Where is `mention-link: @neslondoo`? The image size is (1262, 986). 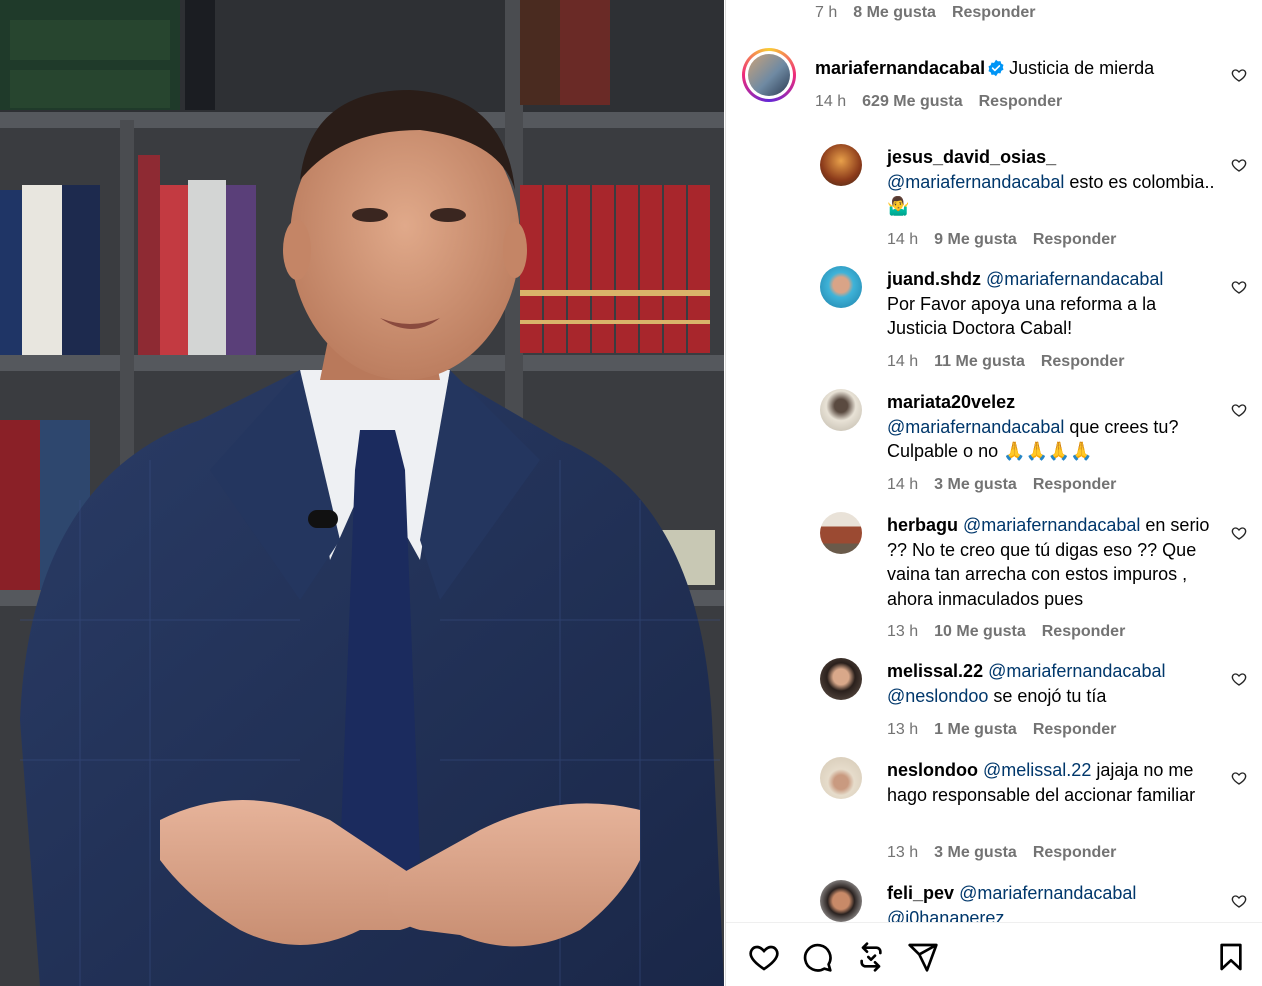
mention-link: @neslondoo is located at coordinates (937, 696).